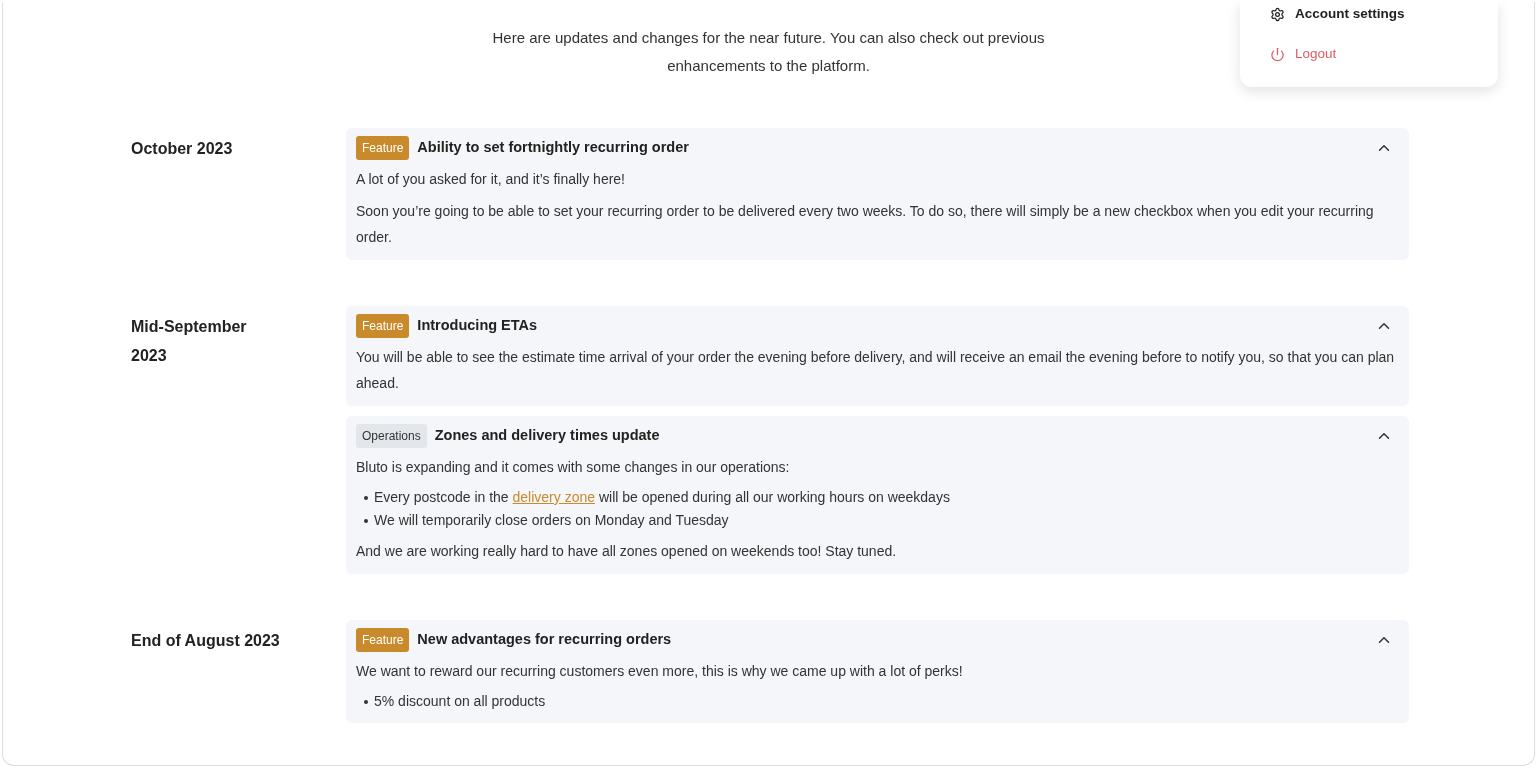 The image size is (1537, 768). I want to click on delivery-zone-link: delivery zone, so click(554, 497).